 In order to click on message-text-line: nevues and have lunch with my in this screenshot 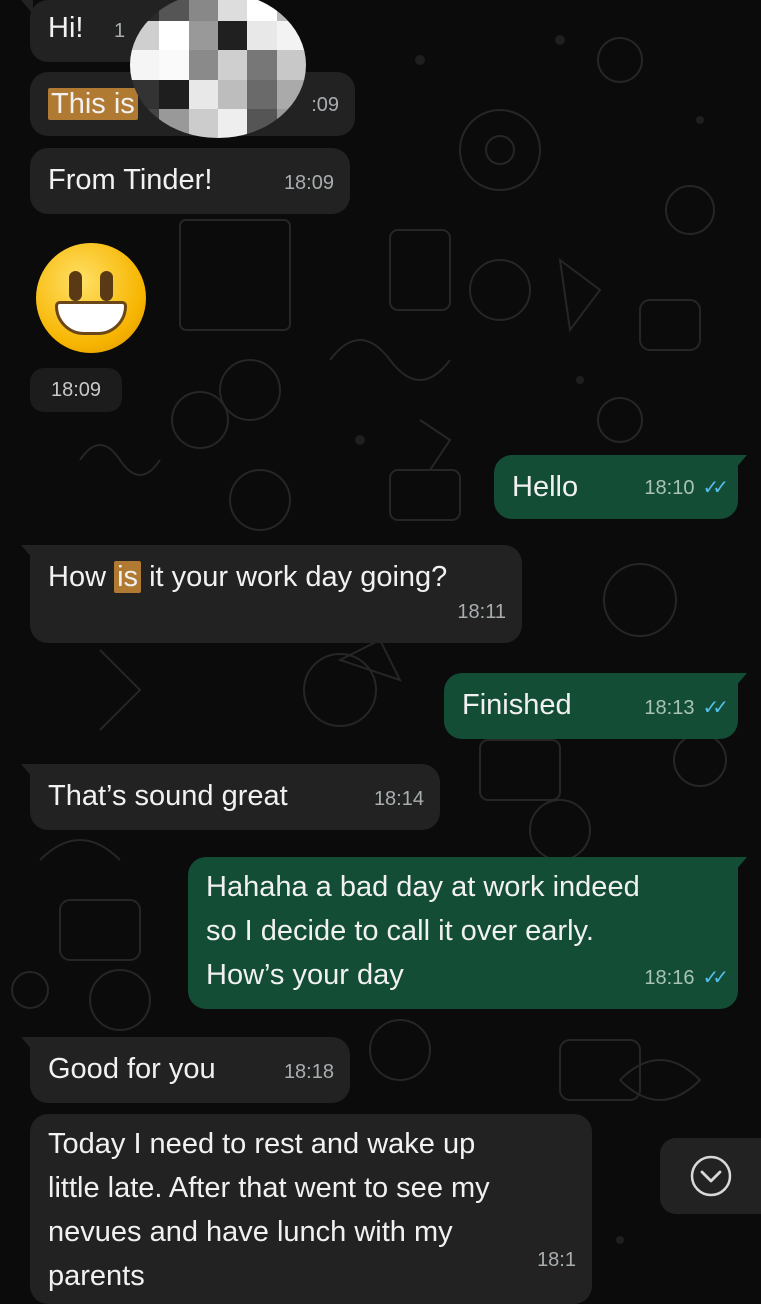, I will do `click(250, 1232)`.